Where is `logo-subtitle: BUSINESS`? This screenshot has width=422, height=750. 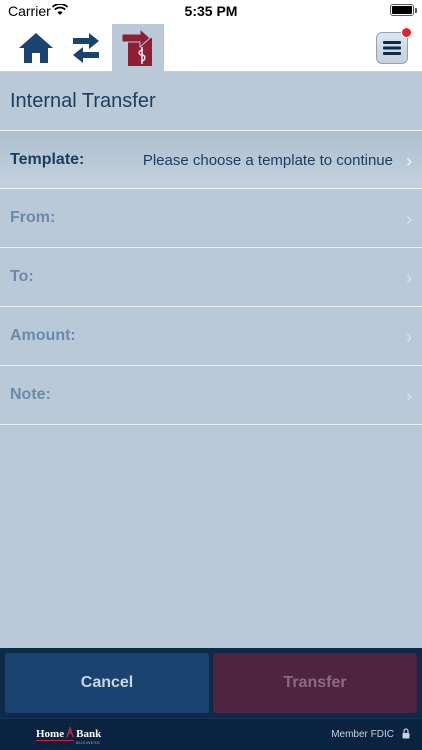 logo-subtitle: BUSINESS is located at coordinates (88, 742).